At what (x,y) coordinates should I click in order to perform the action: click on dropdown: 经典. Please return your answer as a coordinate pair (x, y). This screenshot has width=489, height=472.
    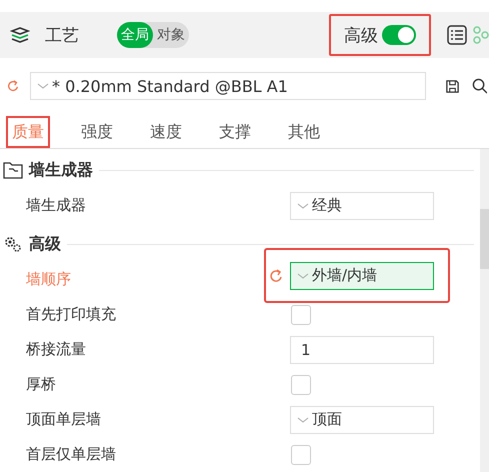
    Looking at the image, I should click on (362, 206).